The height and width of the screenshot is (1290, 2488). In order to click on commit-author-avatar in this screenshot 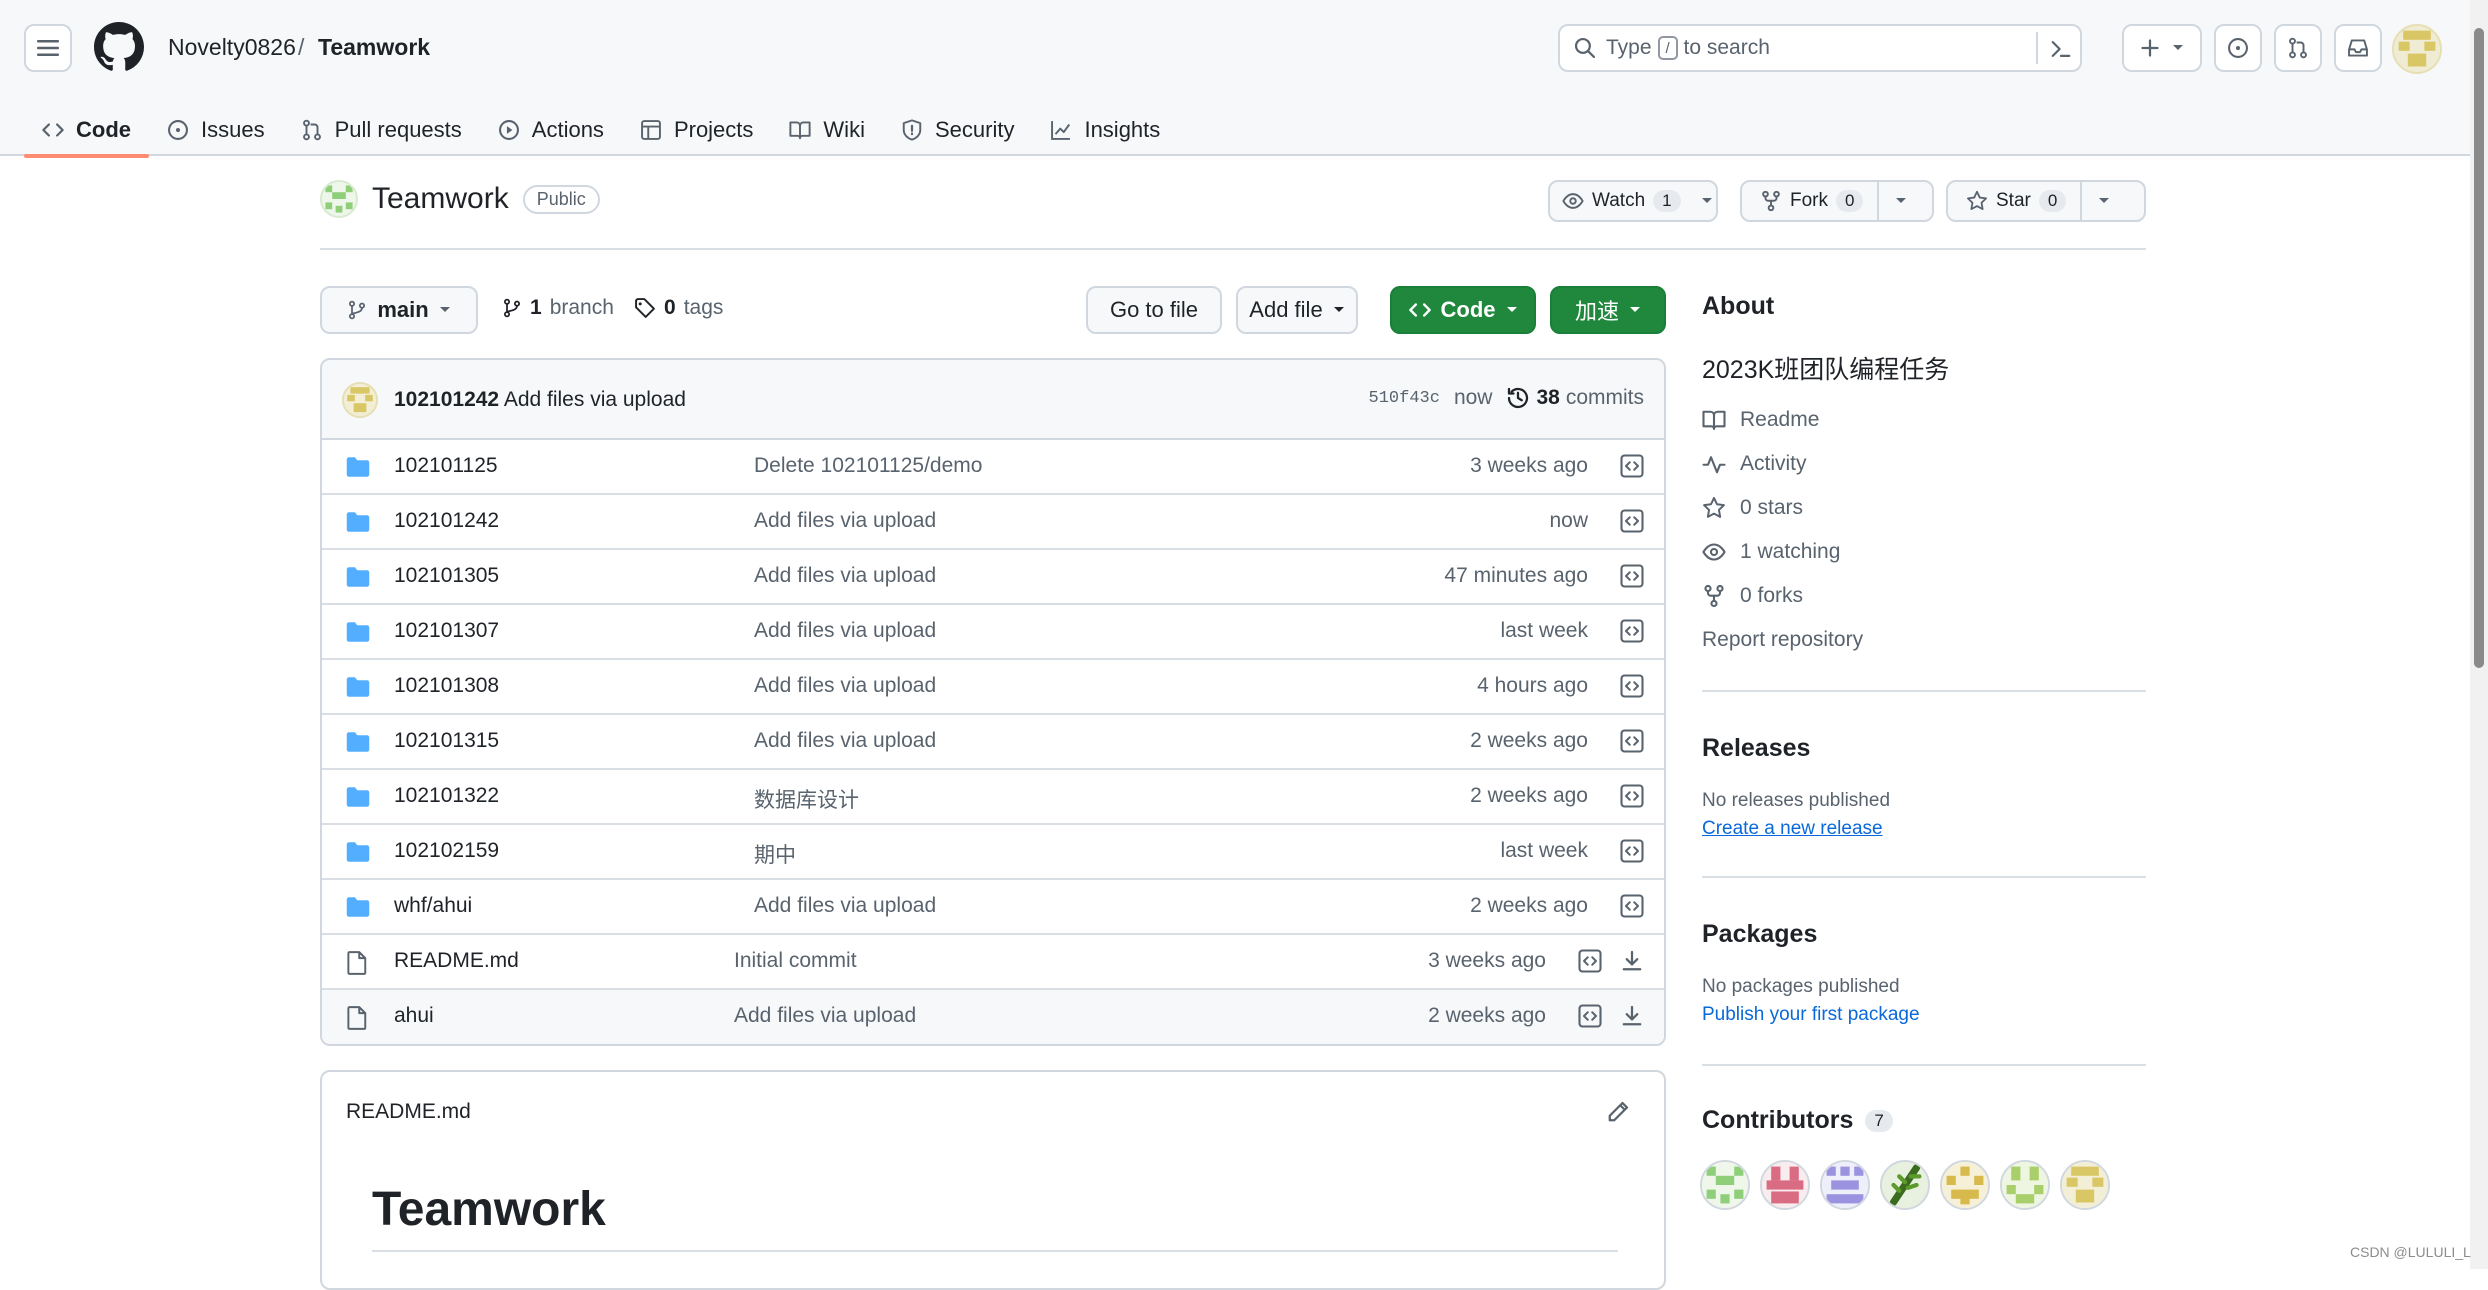, I will do `click(360, 400)`.